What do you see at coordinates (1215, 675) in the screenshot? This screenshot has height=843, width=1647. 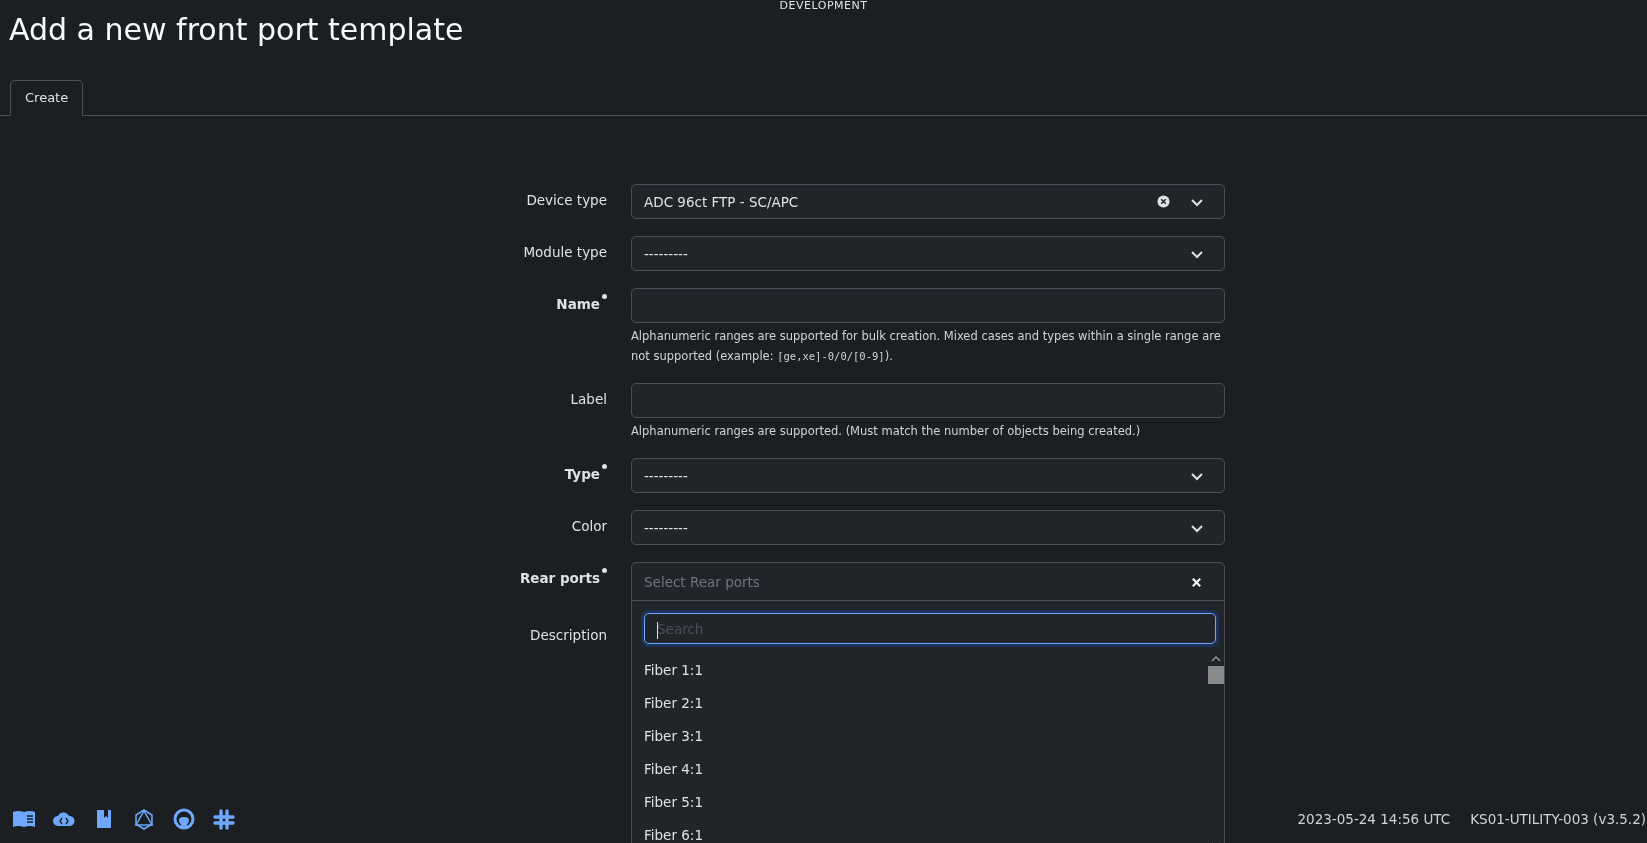 I see `scrollbar-thumb` at bounding box center [1215, 675].